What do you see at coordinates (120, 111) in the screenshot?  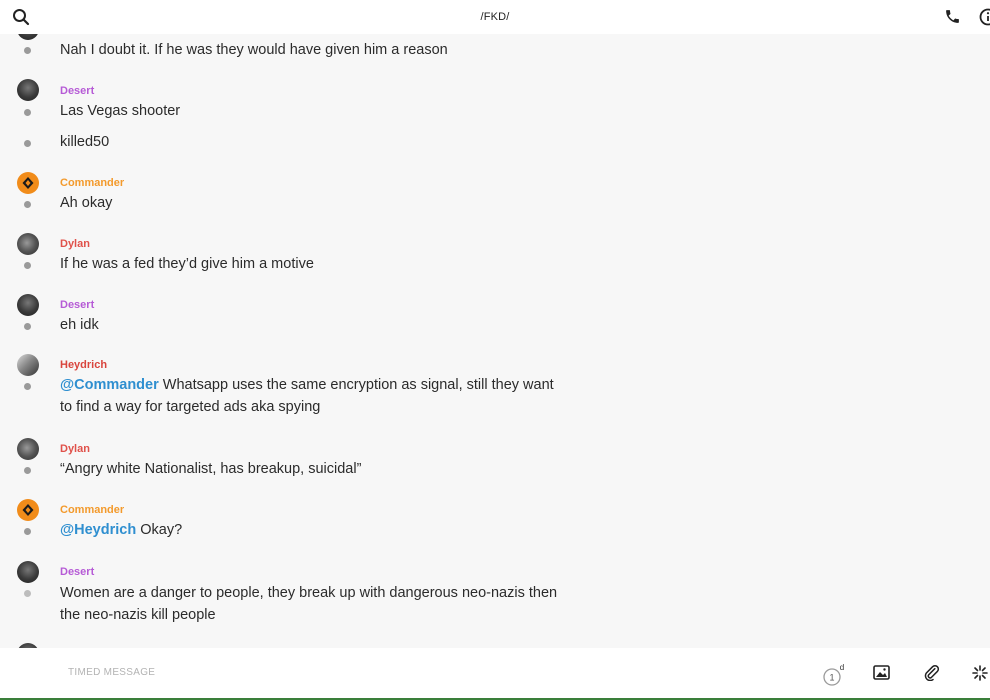 I see `message-text: Las Vegas shooter` at bounding box center [120, 111].